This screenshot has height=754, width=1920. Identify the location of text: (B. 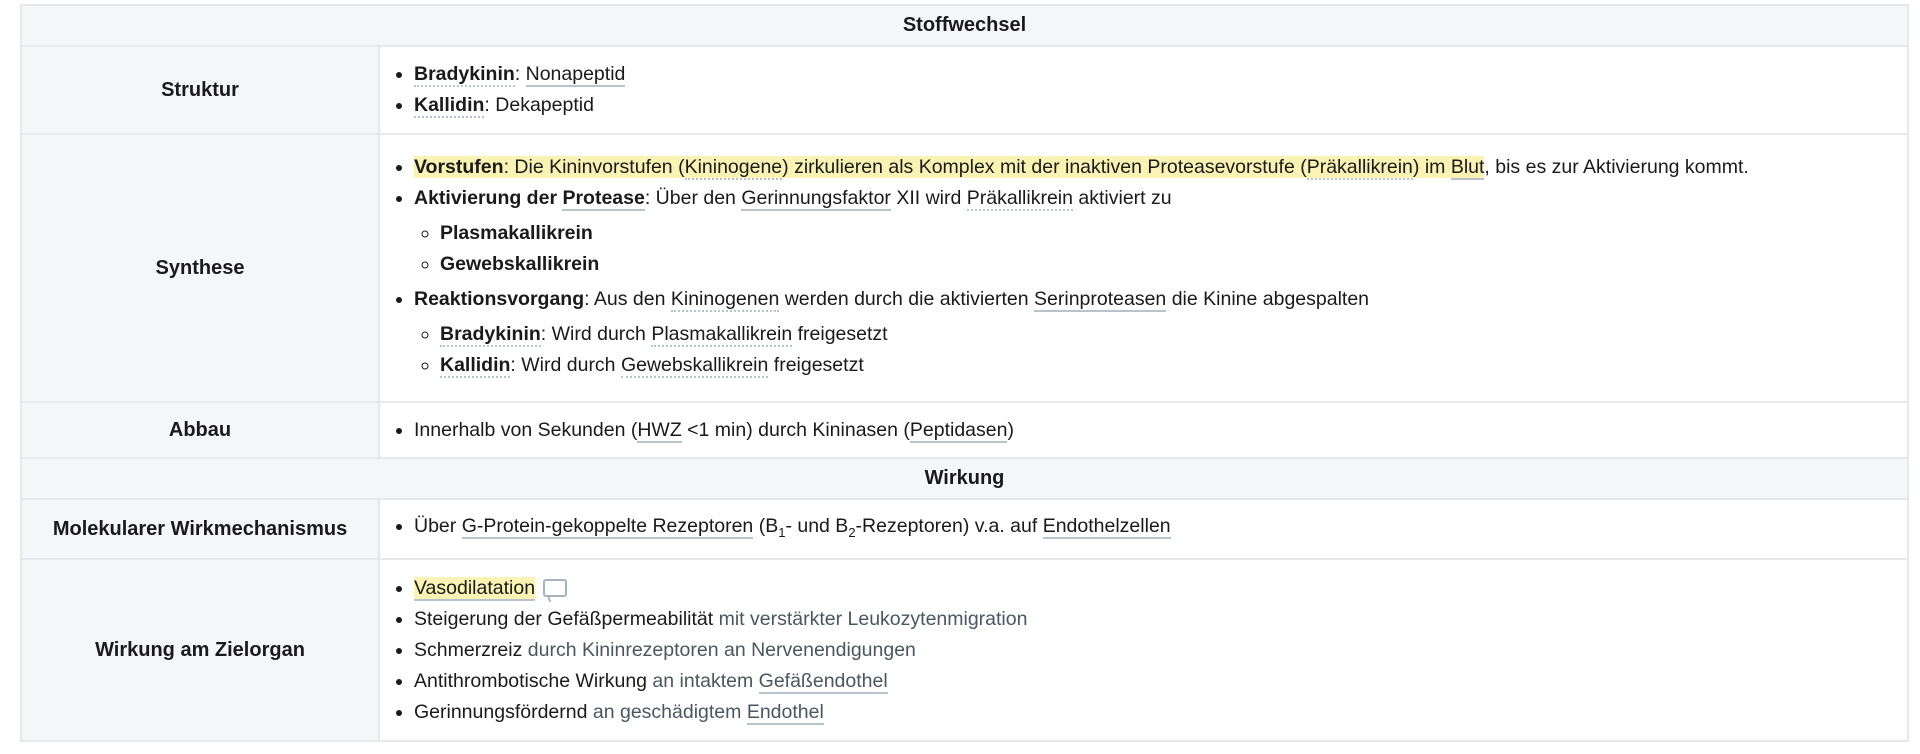
(766, 525).